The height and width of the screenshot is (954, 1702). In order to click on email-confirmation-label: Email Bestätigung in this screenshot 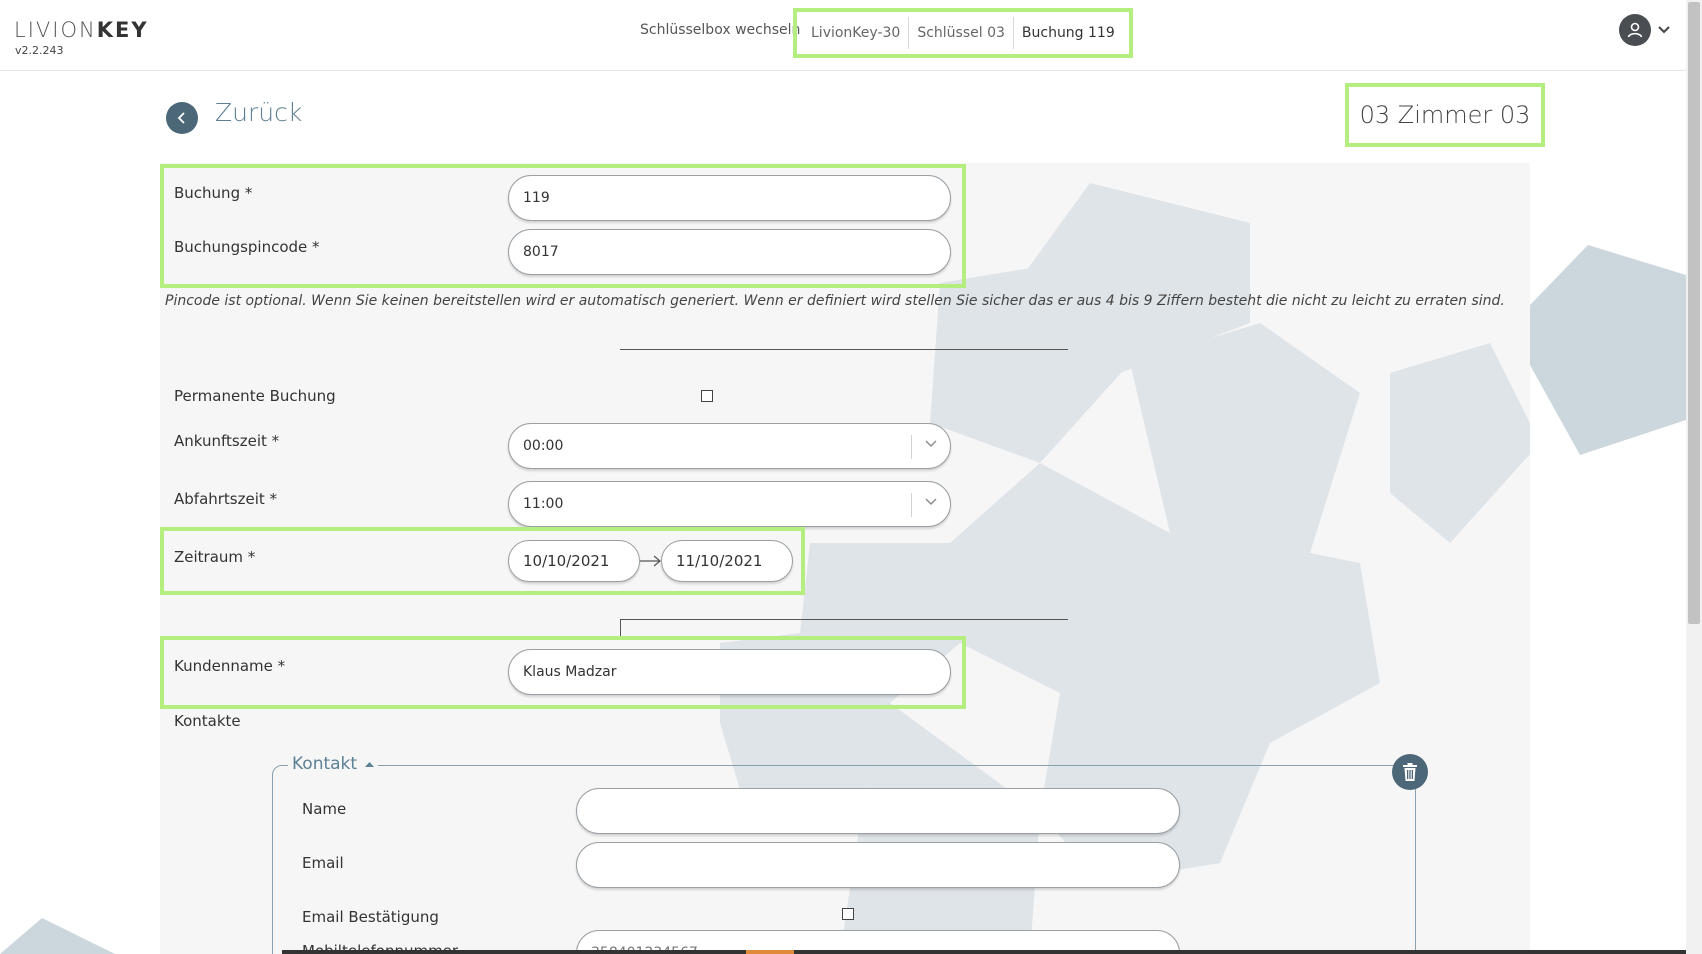, I will do `click(370, 917)`.